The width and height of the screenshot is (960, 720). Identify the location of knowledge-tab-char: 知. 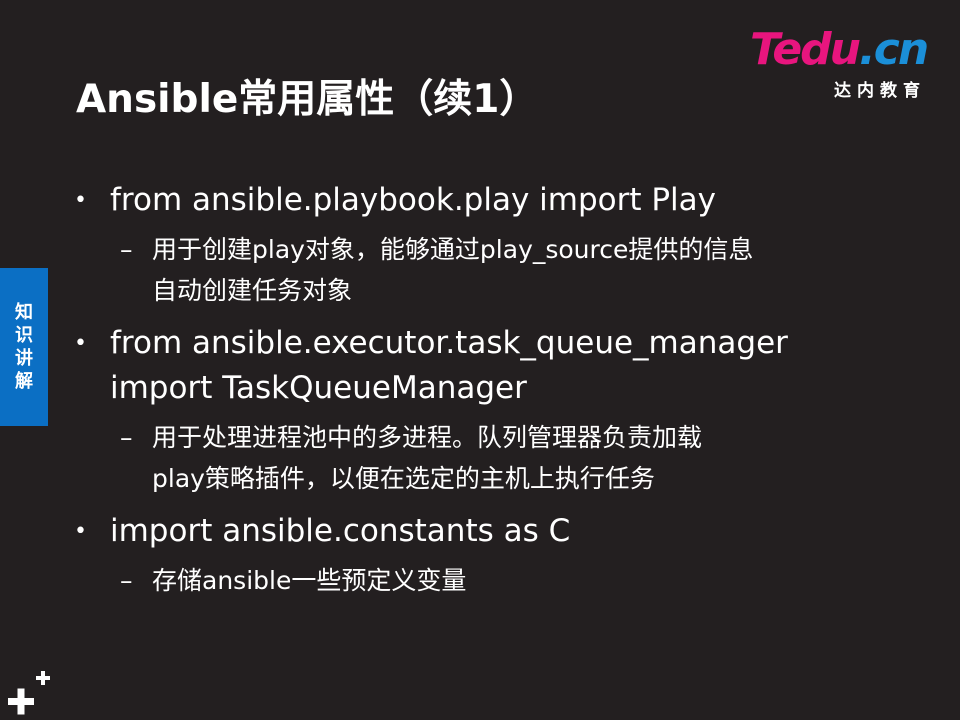
(24, 312).